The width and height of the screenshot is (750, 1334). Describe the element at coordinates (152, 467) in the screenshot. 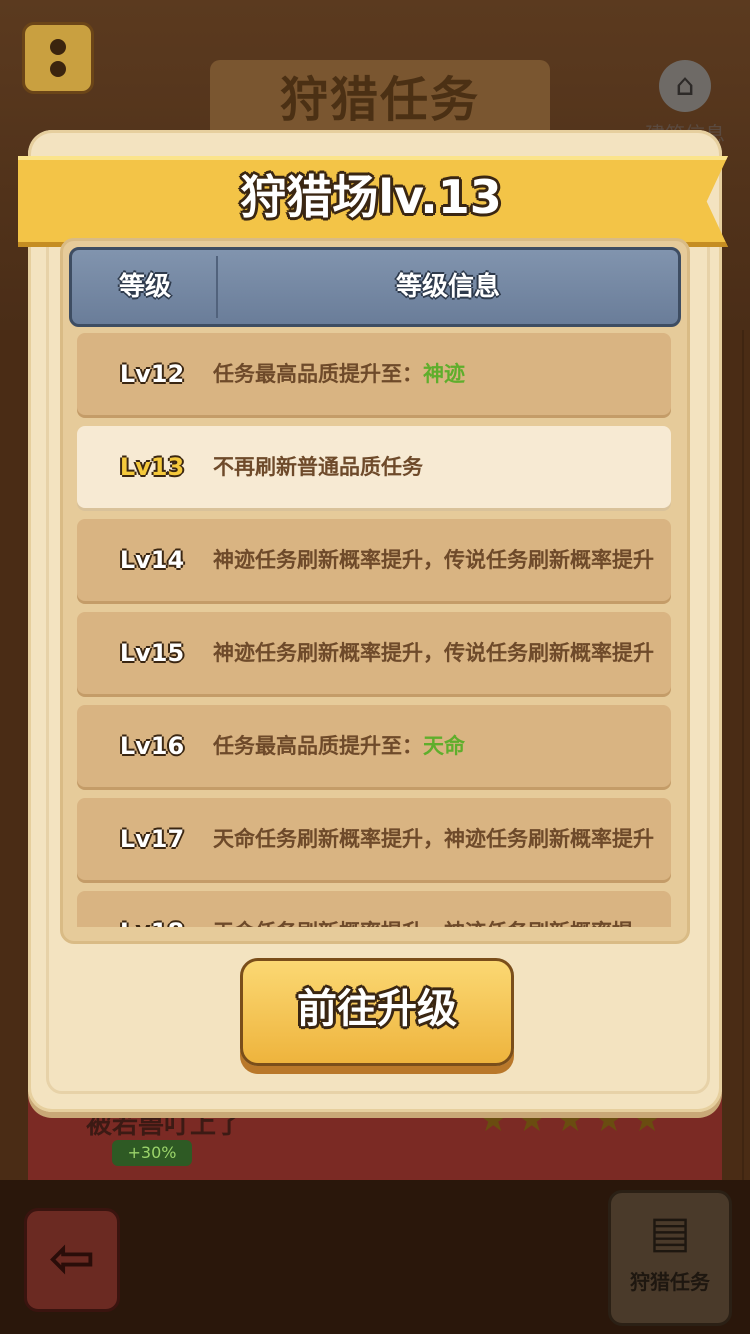

I see `level-label: Lv13` at that location.